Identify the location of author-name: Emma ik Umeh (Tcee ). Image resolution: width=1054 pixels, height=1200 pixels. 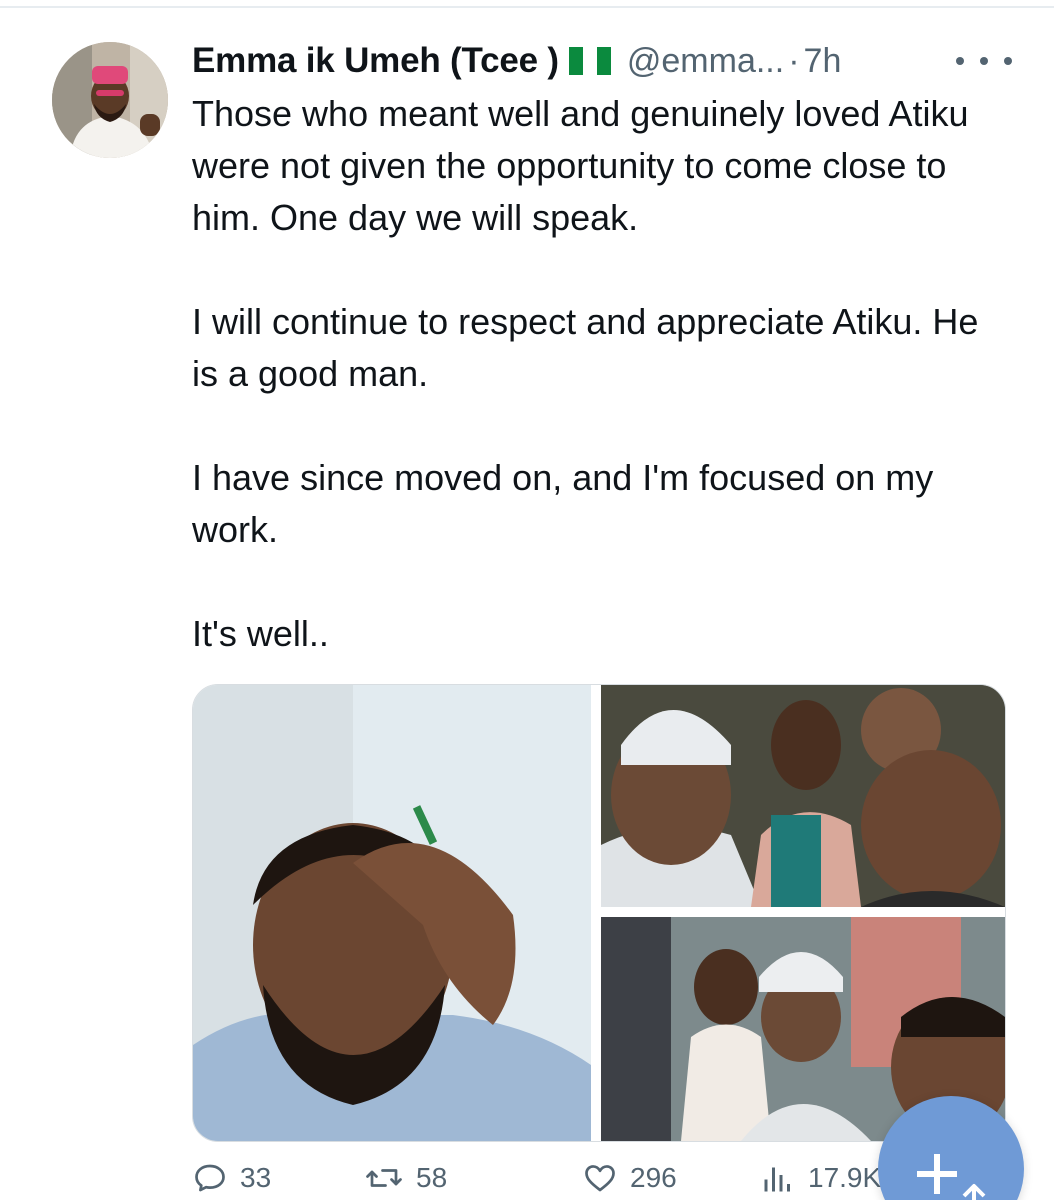
(375, 61).